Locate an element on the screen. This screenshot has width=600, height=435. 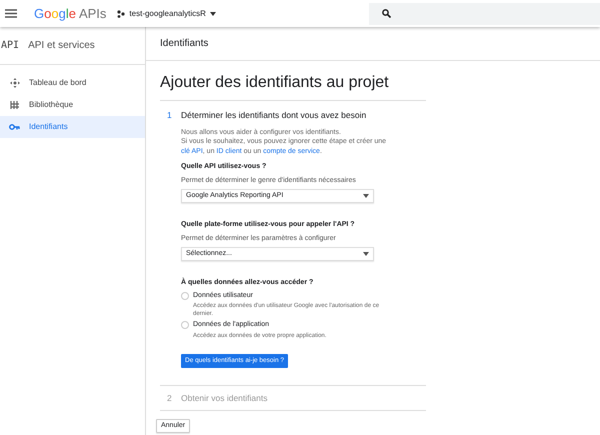
search-field is located at coordinates (484, 13).